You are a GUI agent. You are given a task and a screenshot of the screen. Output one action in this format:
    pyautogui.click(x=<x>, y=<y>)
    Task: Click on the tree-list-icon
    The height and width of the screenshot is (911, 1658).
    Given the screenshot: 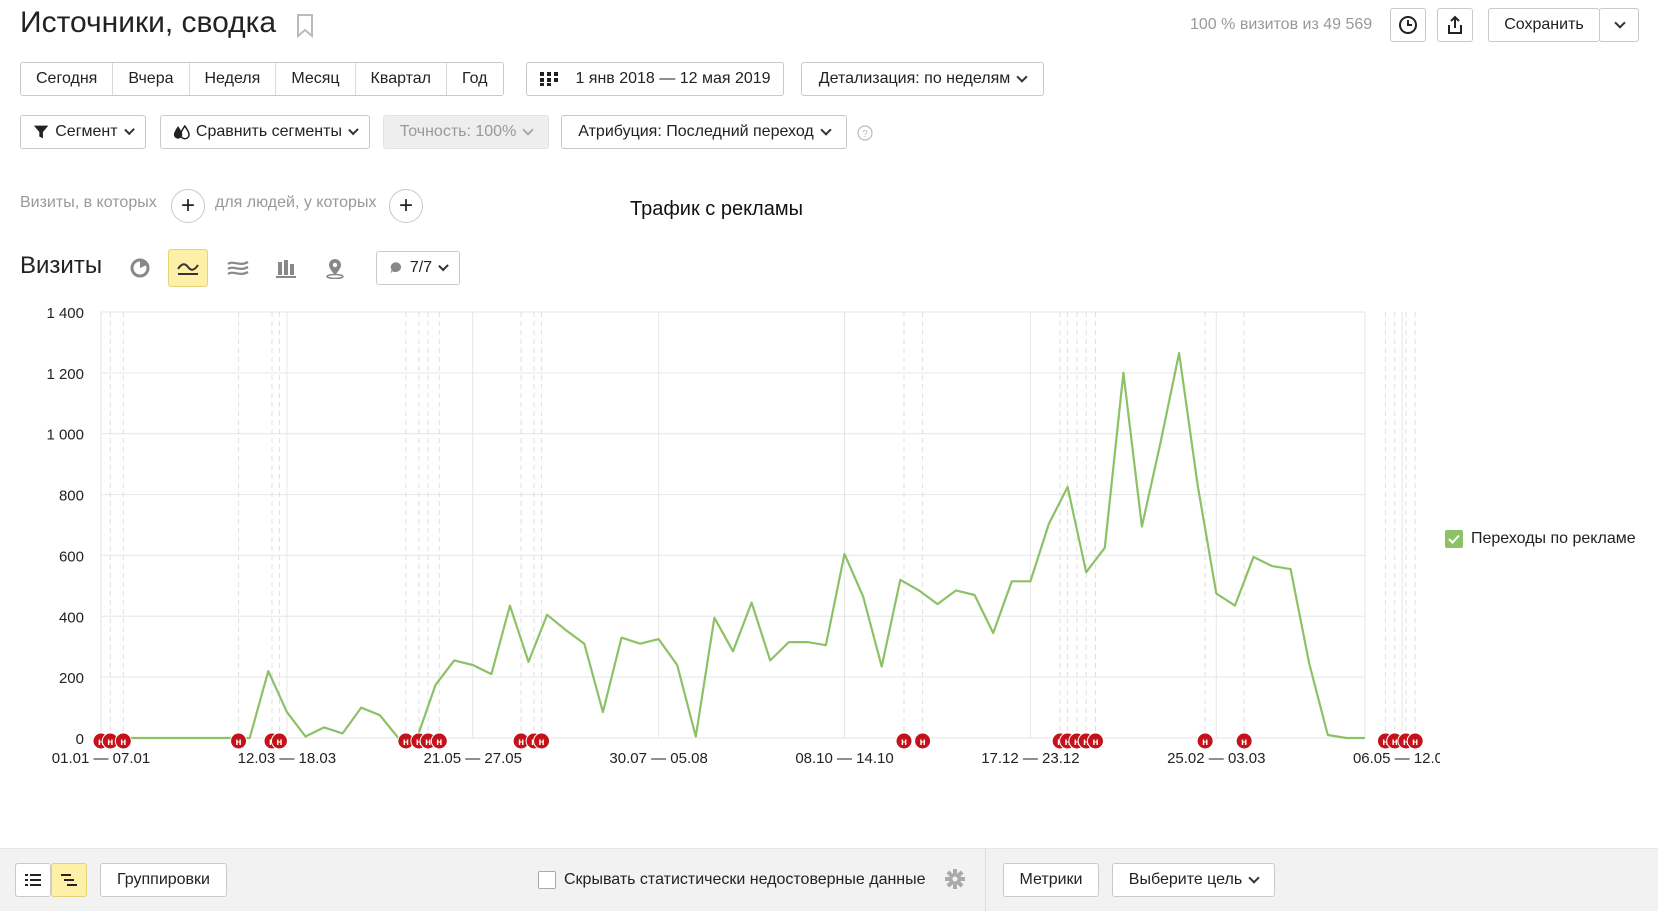 What is the action you would take?
    pyautogui.click(x=69, y=880)
    